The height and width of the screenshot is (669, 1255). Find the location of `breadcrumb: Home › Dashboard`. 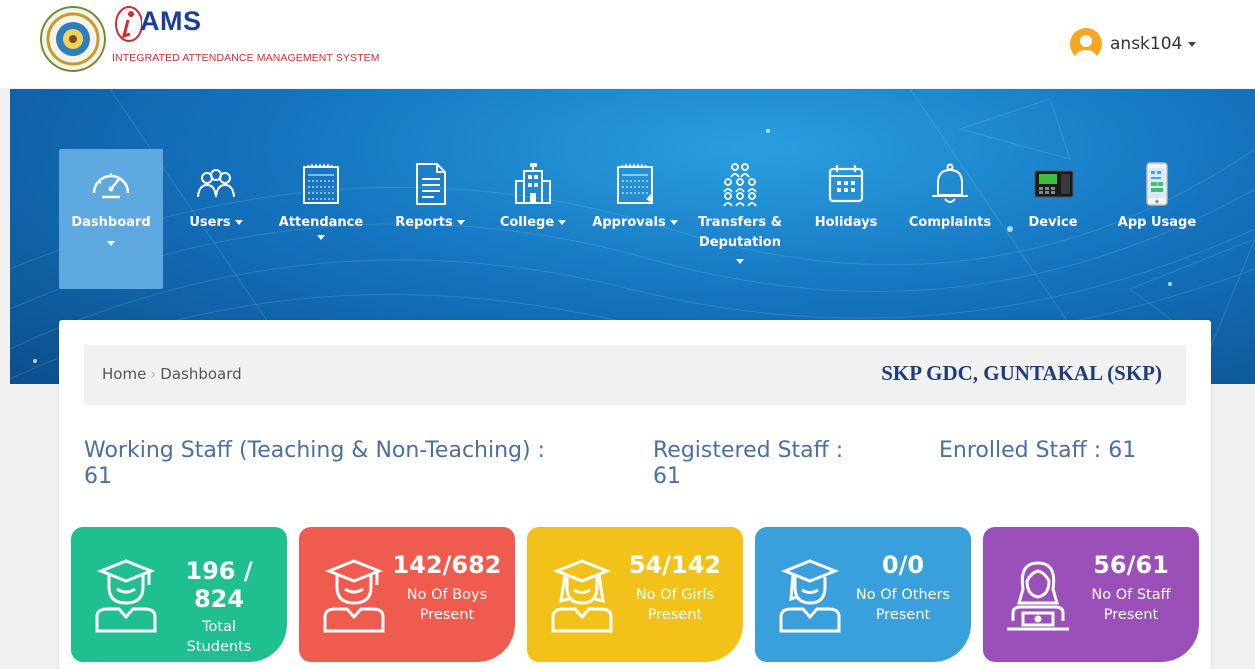

breadcrumb: Home › Dashboard is located at coordinates (172, 374).